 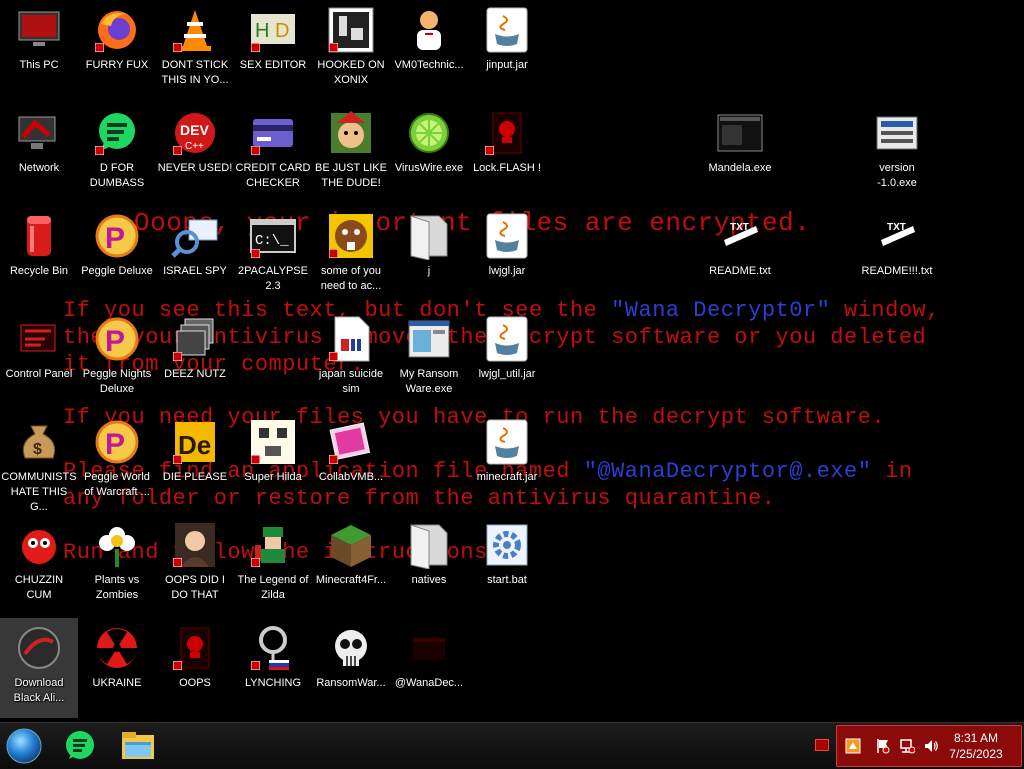 I want to click on desktop-icon-lwjgl-util-jar: lwjgl_util.jar, so click(x=507, y=359).